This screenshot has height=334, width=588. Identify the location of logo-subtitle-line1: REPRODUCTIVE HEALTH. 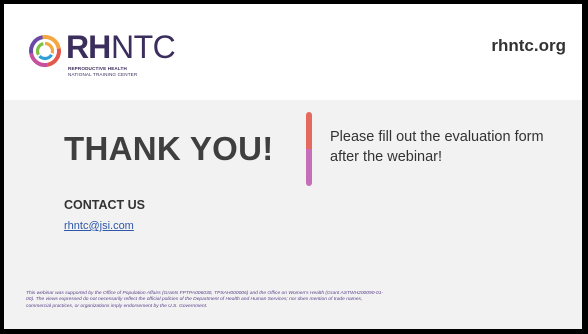
(97, 68).